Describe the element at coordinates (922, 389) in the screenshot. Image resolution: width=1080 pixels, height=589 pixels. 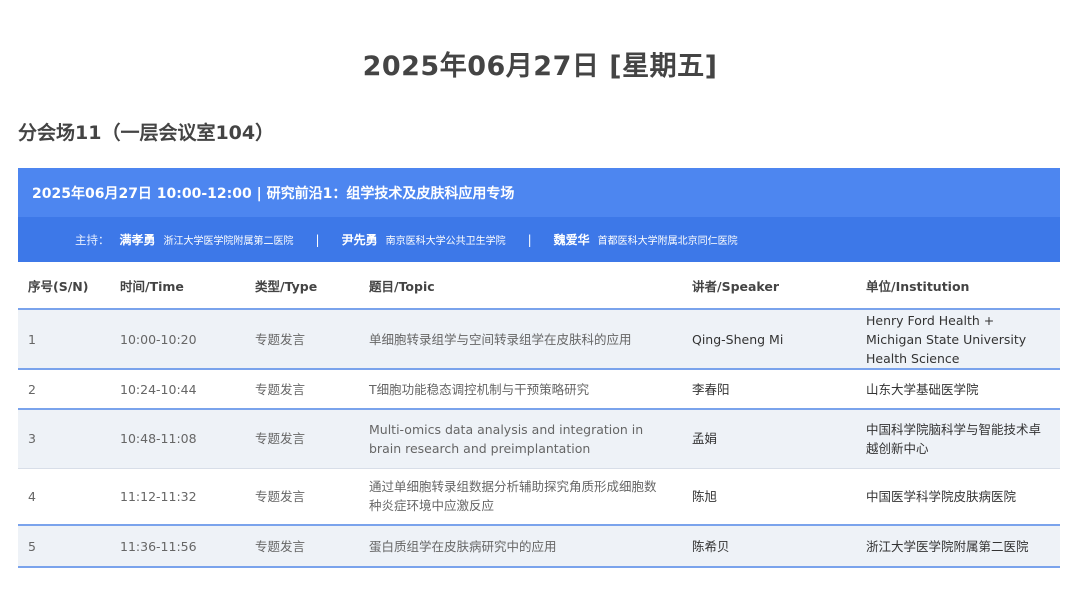
I see `cell-institution: 山东大学基础医学院` at that location.